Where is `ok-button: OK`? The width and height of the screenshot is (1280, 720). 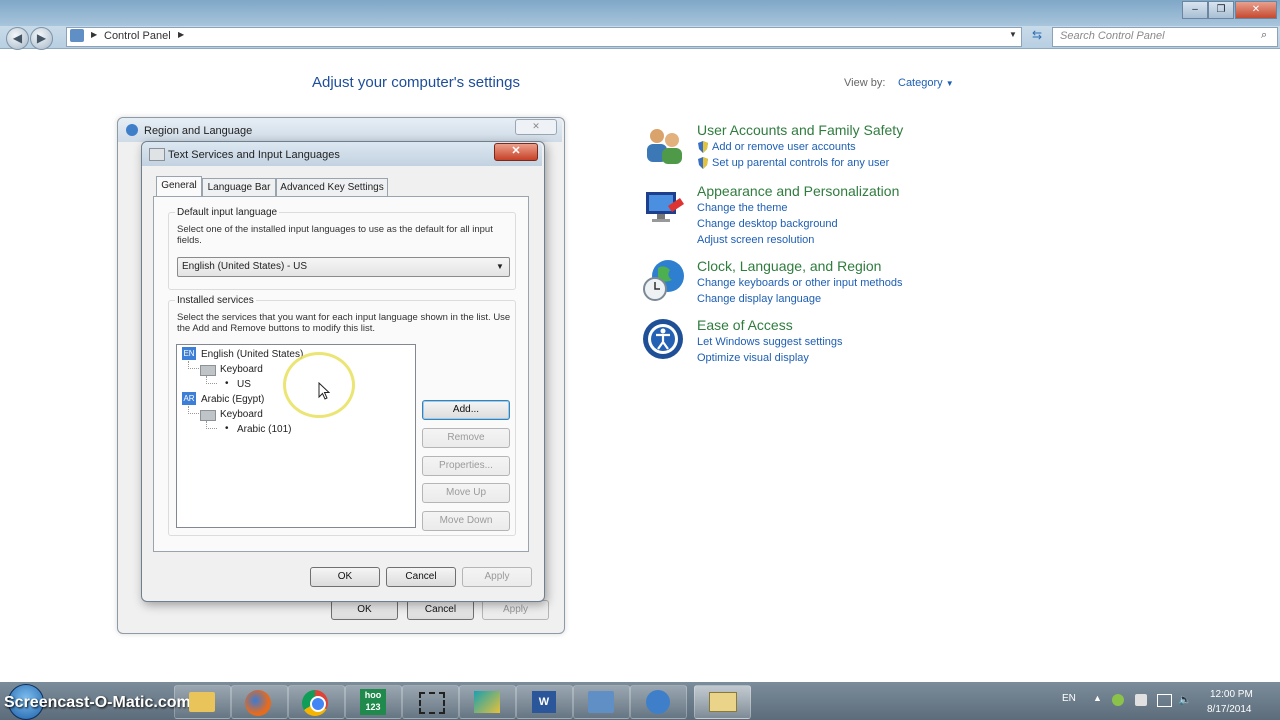
ok-button: OK is located at coordinates (345, 577).